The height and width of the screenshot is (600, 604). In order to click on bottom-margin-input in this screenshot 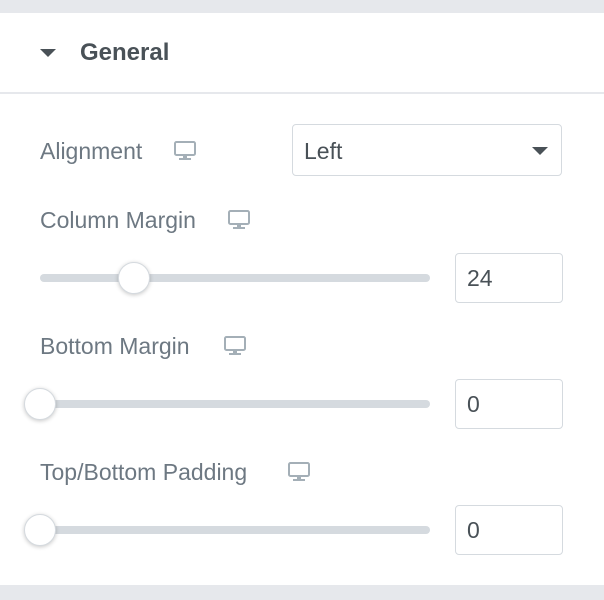, I will do `click(509, 404)`.